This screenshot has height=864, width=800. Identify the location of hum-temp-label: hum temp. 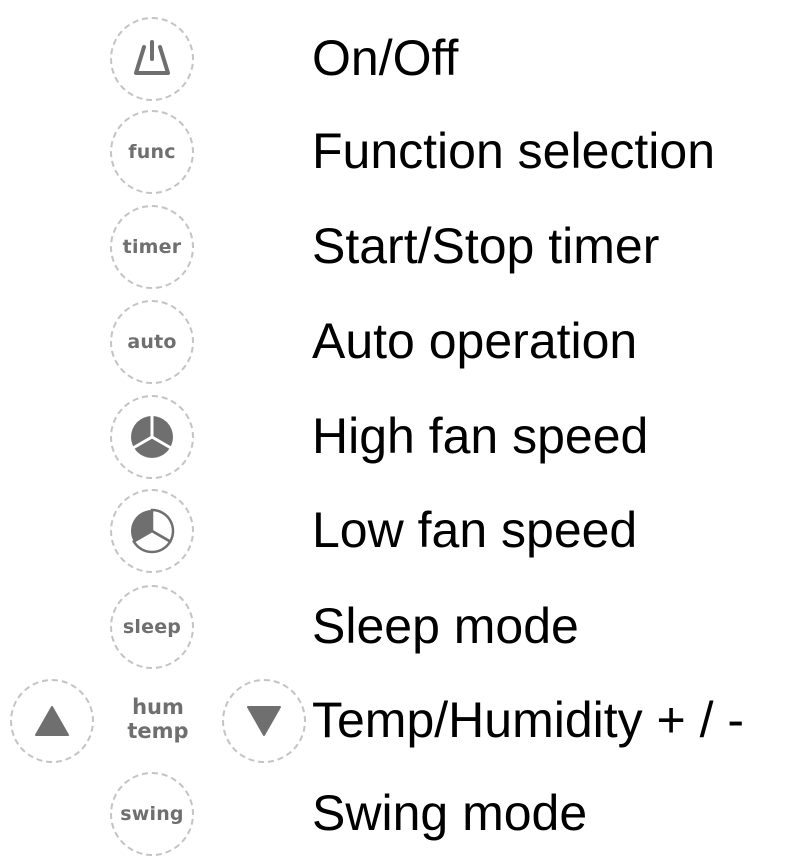
(158, 719).